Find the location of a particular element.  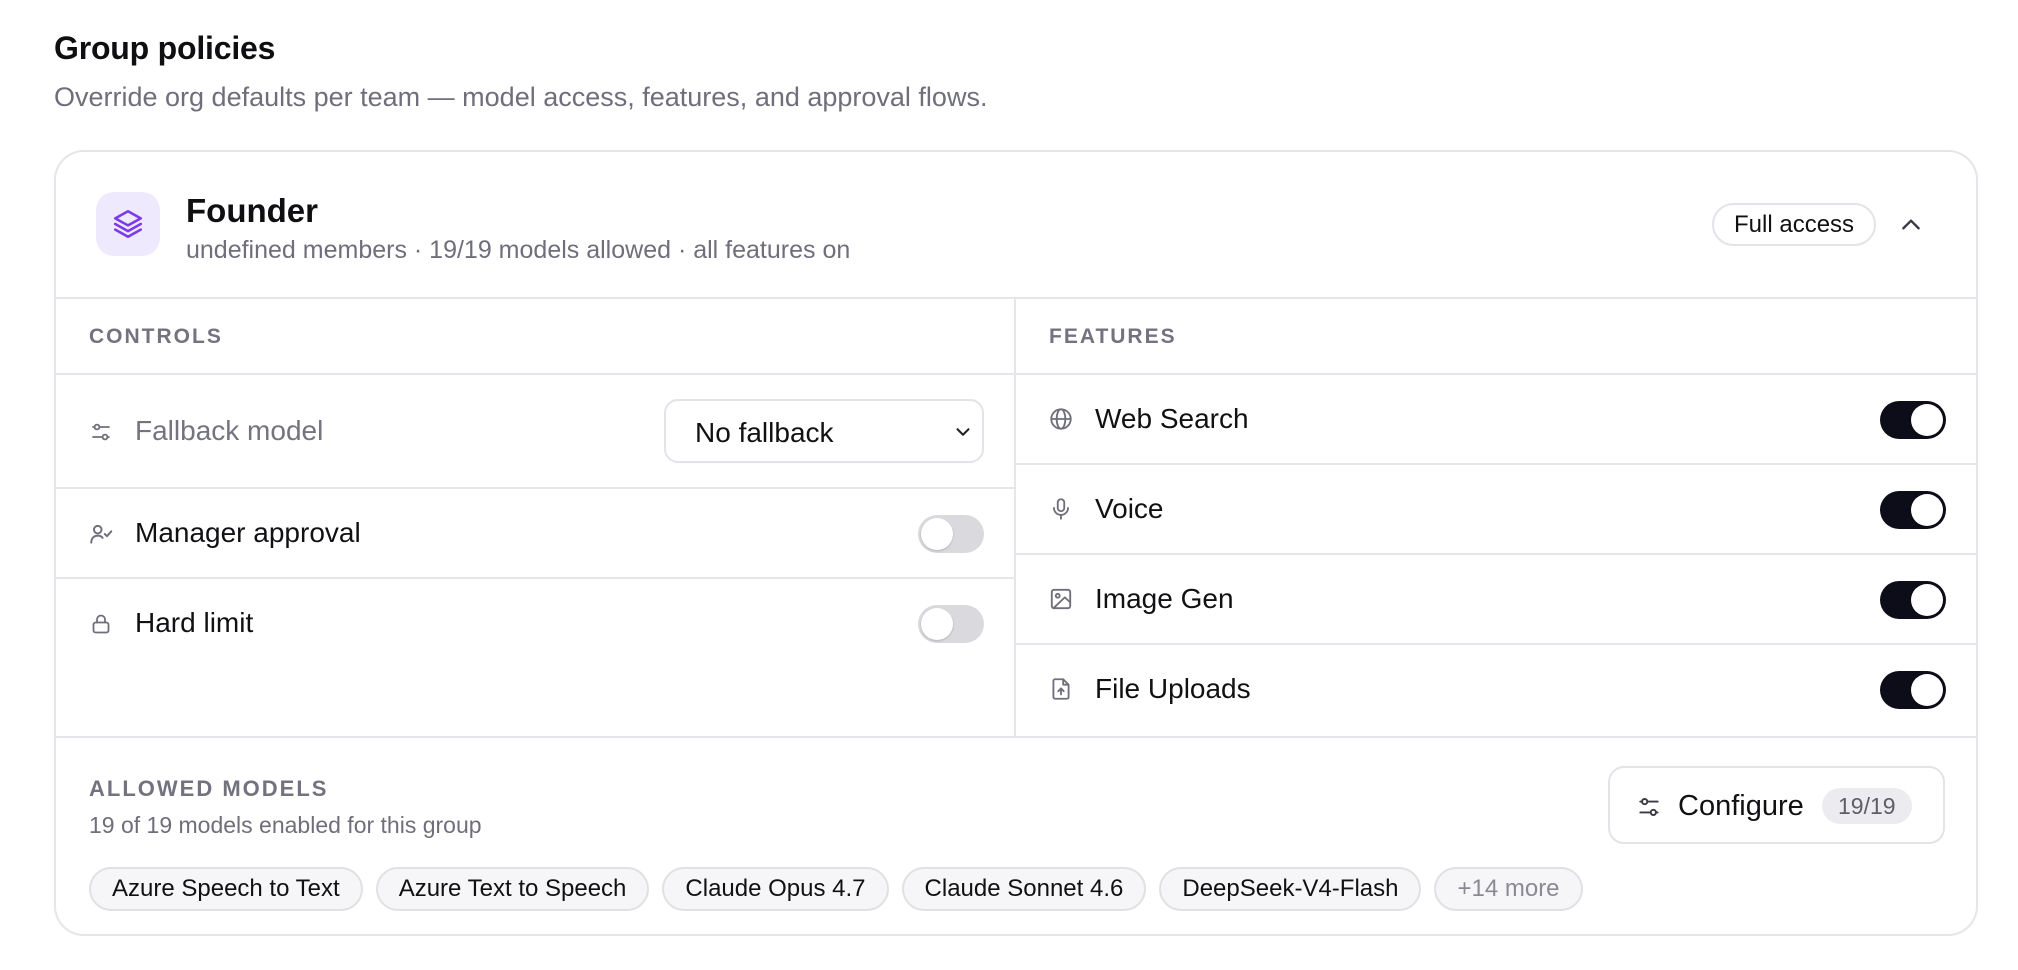

model-chip: Claude Opus 4.7 is located at coordinates (775, 889).